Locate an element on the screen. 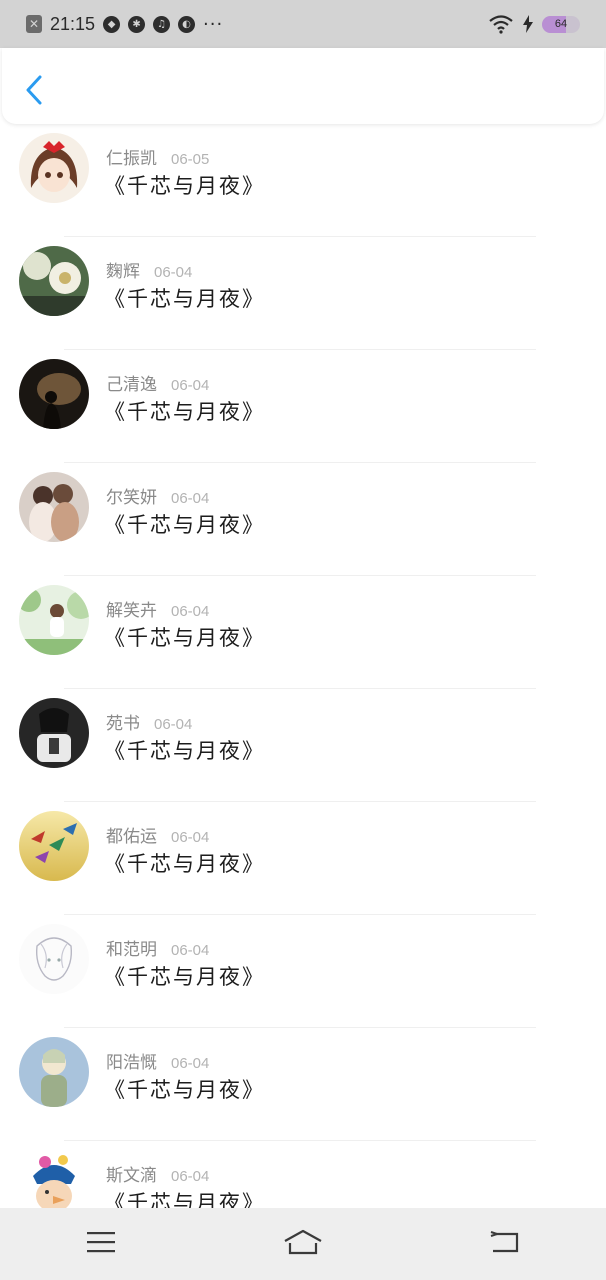 The image size is (606, 1280). menu-icon is located at coordinates (101, 1244).